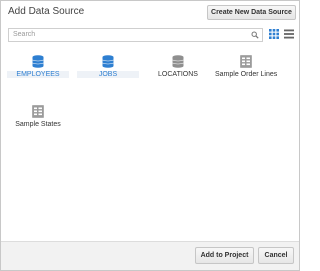  I want to click on search-field: Search, so click(135, 35).